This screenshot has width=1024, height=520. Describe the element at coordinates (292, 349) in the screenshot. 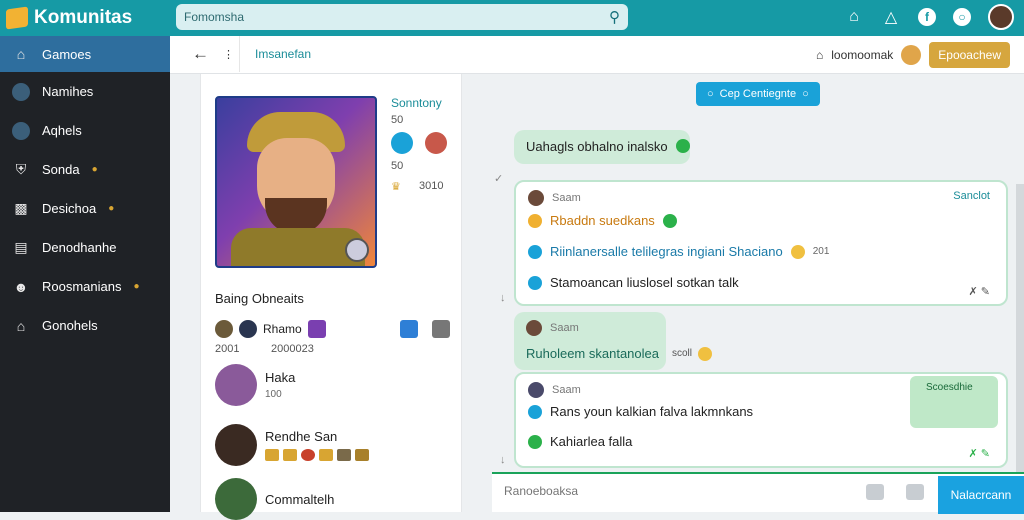

I see `strip-number: 2000023` at that location.